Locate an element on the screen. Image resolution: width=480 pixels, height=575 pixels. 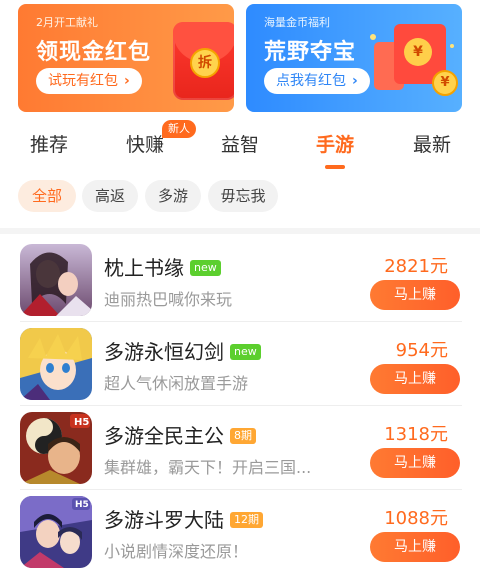
banner-left-button-label: 试玩有红包 is located at coordinates (83, 81).